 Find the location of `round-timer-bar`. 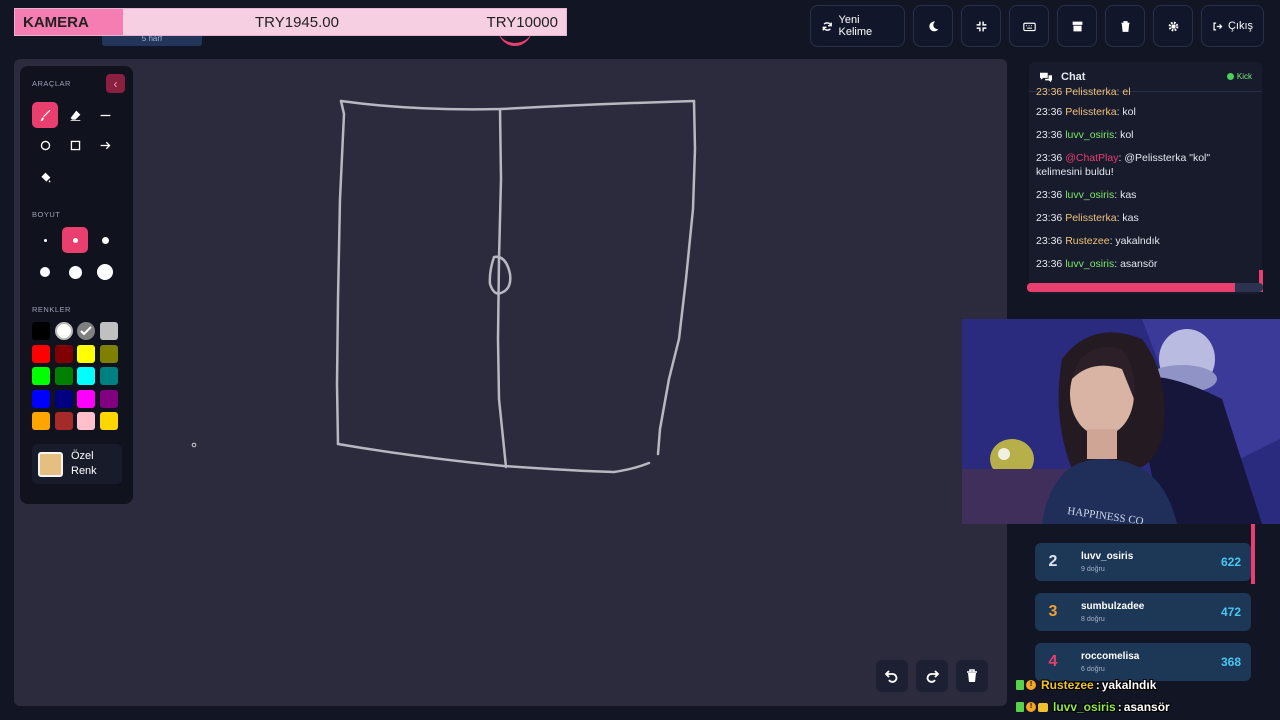

round-timer-bar is located at coordinates (1145, 287).